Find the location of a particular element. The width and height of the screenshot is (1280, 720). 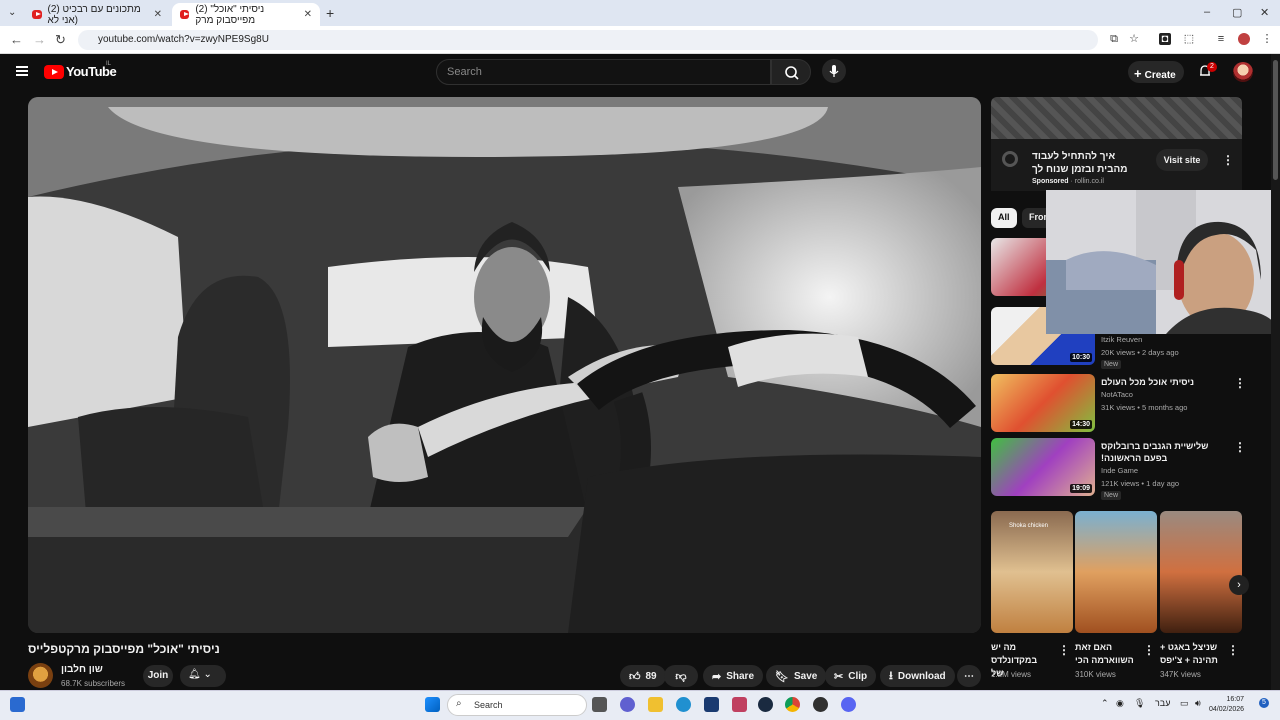

close-window-icon: ✕ is located at coordinates (1264, 12).